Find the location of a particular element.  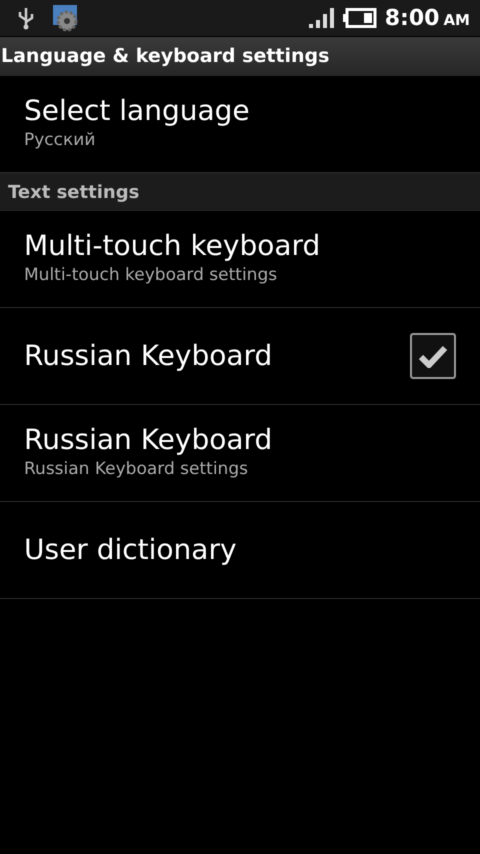

clock-meridiem: AM is located at coordinates (456, 20).